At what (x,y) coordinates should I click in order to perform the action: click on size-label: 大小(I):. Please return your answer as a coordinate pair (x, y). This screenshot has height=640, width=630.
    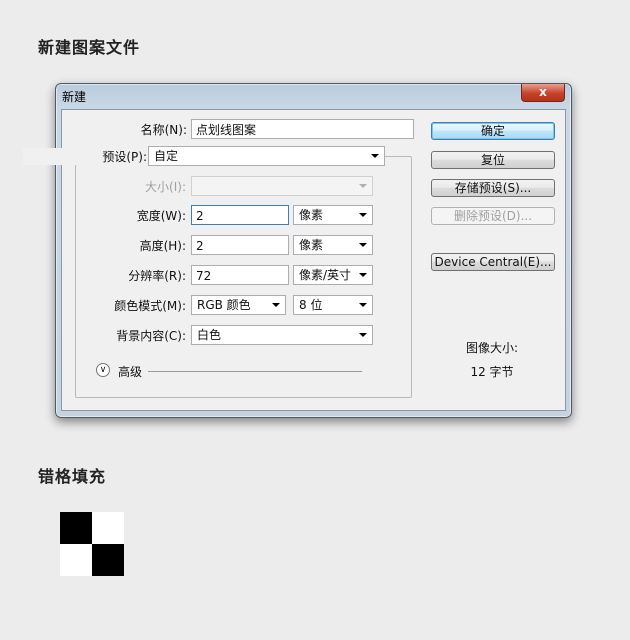
    Looking at the image, I should click on (165, 187).